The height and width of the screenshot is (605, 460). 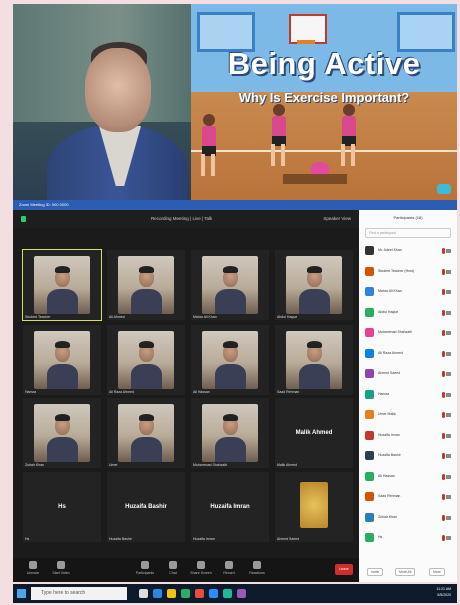 I want to click on participant-list-item: Mahar Ali Khan, so click(x=408, y=292).